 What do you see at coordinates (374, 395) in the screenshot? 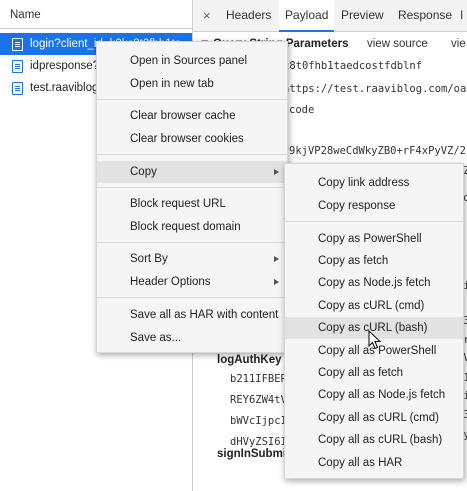
I see `submenu-copy-all-as-nodejs-fetch: Copy all as Node.js fetch` at bounding box center [374, 395].